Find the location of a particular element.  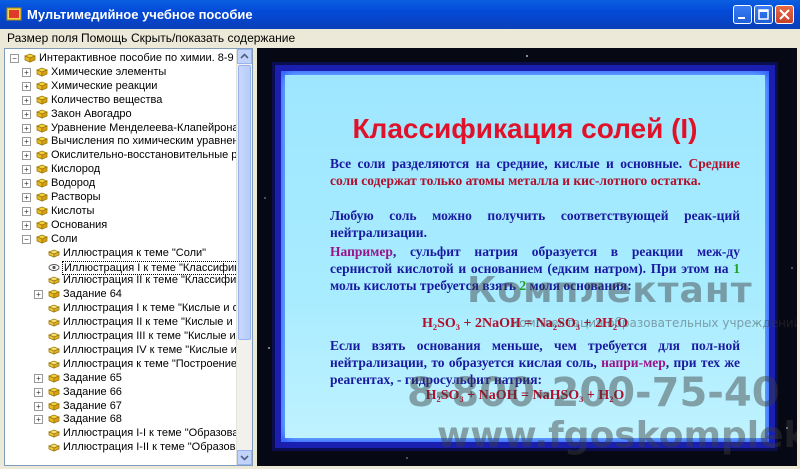

tree-item-label: Основания is located at coordinates (79, 224).